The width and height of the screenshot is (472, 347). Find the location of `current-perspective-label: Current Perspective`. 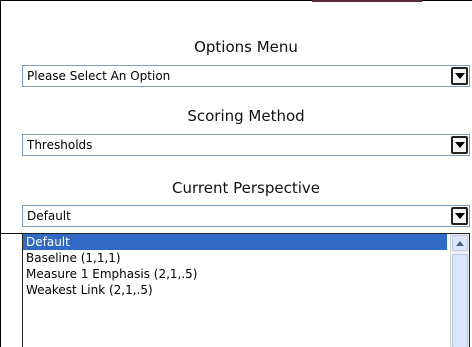

current-perspective-label: Current Perspective is located at coordinates (246, 188).